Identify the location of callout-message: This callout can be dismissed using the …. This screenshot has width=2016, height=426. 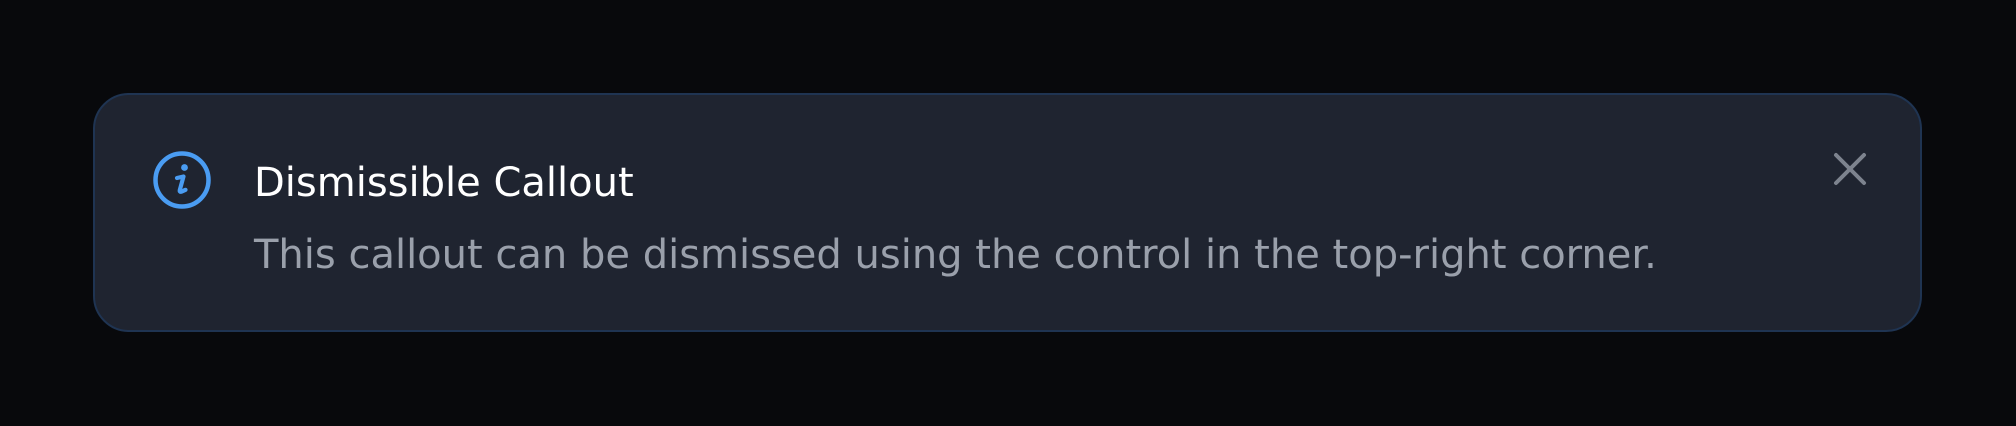
(955, 255).